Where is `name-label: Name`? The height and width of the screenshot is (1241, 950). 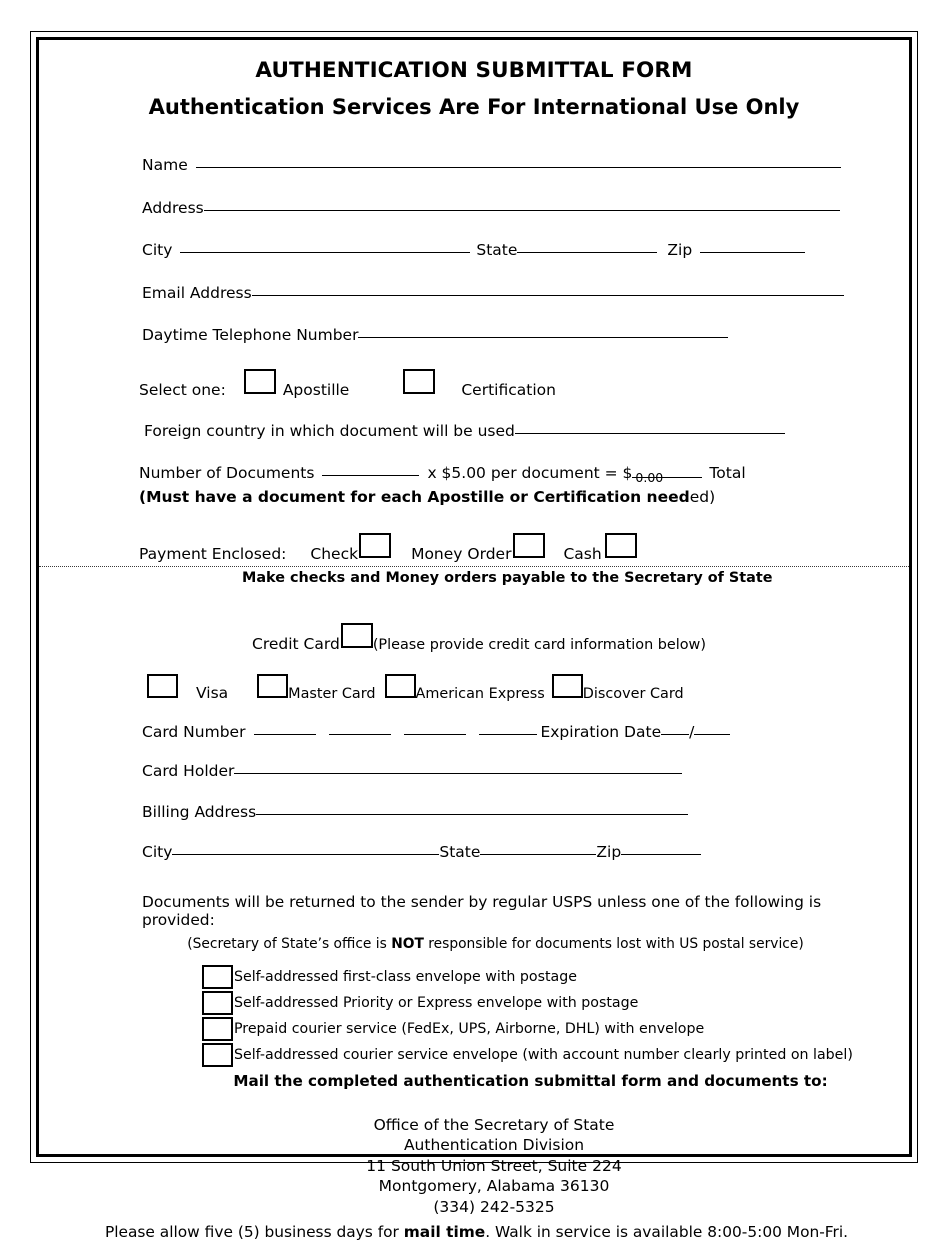 name-label: Name is located at coordinates (165, 165).